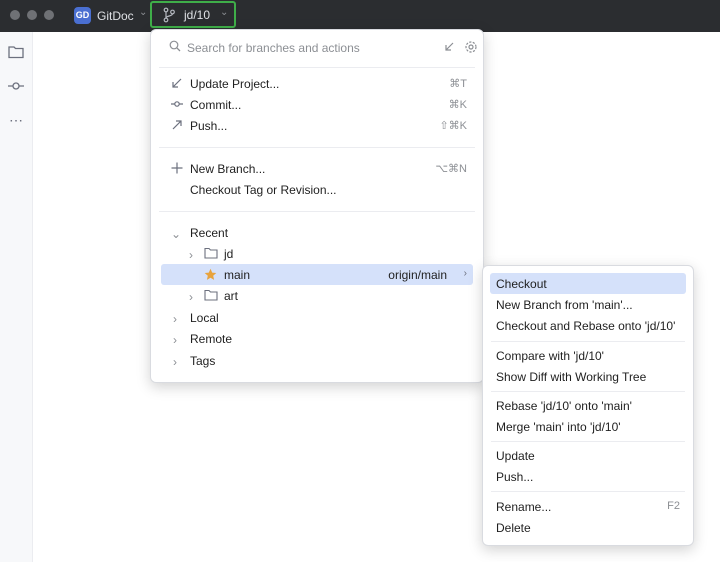  Describe the element at coordinates (231, 296) in the screenshot. I see `folder-label: art` at that location.